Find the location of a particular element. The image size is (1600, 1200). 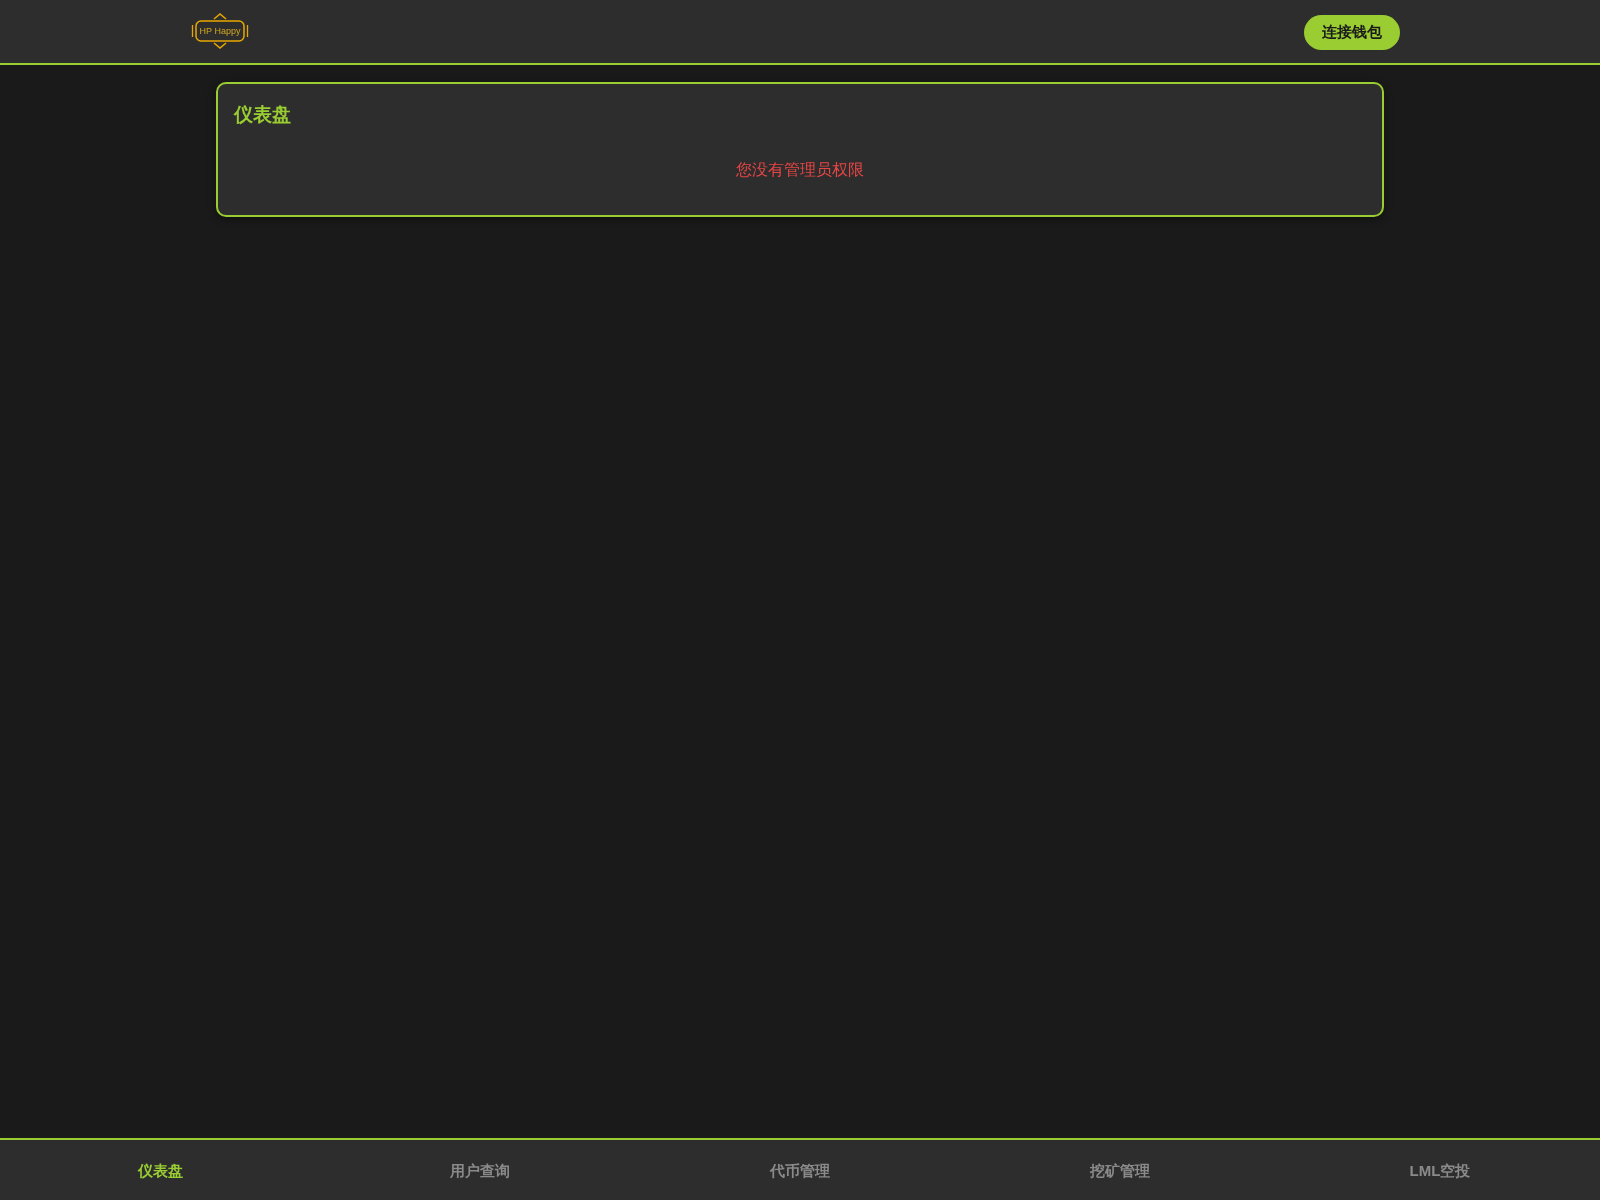

nav-tab: 用户查询 is located at coordinates (480, 1171).